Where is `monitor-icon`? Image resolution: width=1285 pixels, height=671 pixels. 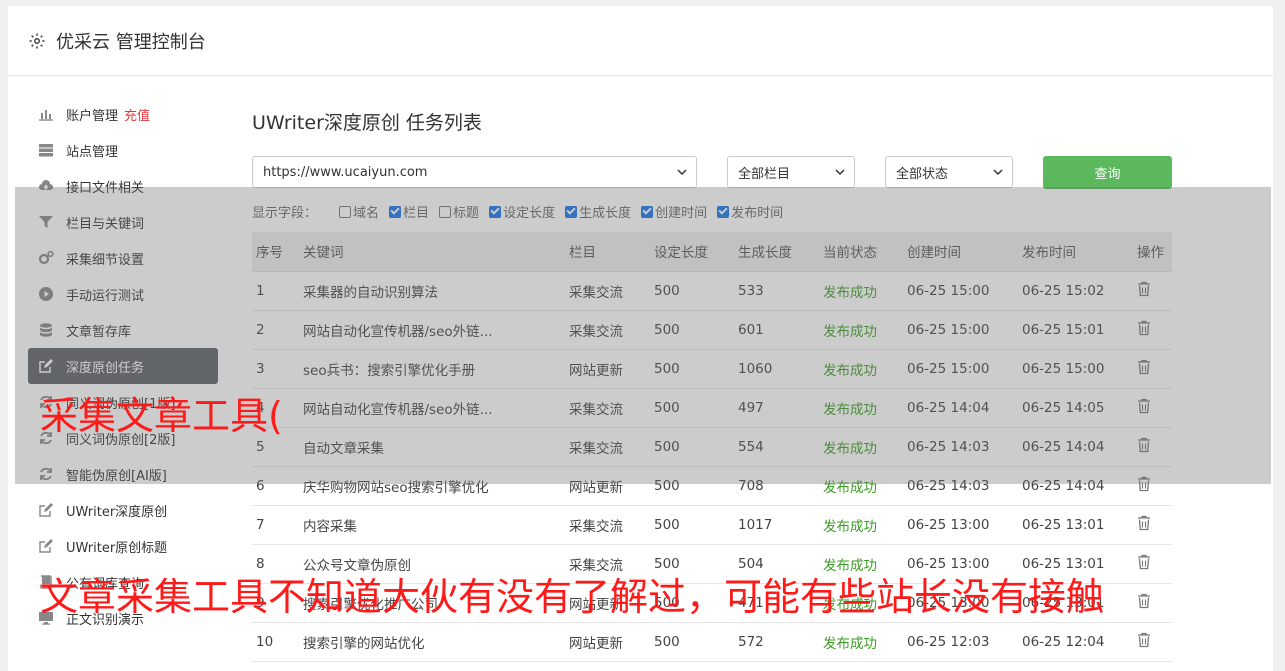 monitor-icon is located at coordinates (46, 618).